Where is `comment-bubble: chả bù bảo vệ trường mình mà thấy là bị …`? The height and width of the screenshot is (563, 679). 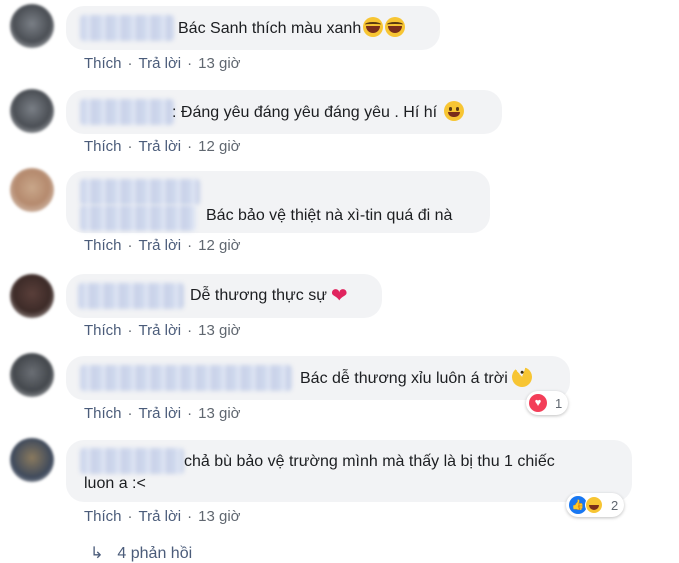 comment-bubble: chả bù bảo vệ trường mình mà thấy là bị … is located at coordinates (349, 471).